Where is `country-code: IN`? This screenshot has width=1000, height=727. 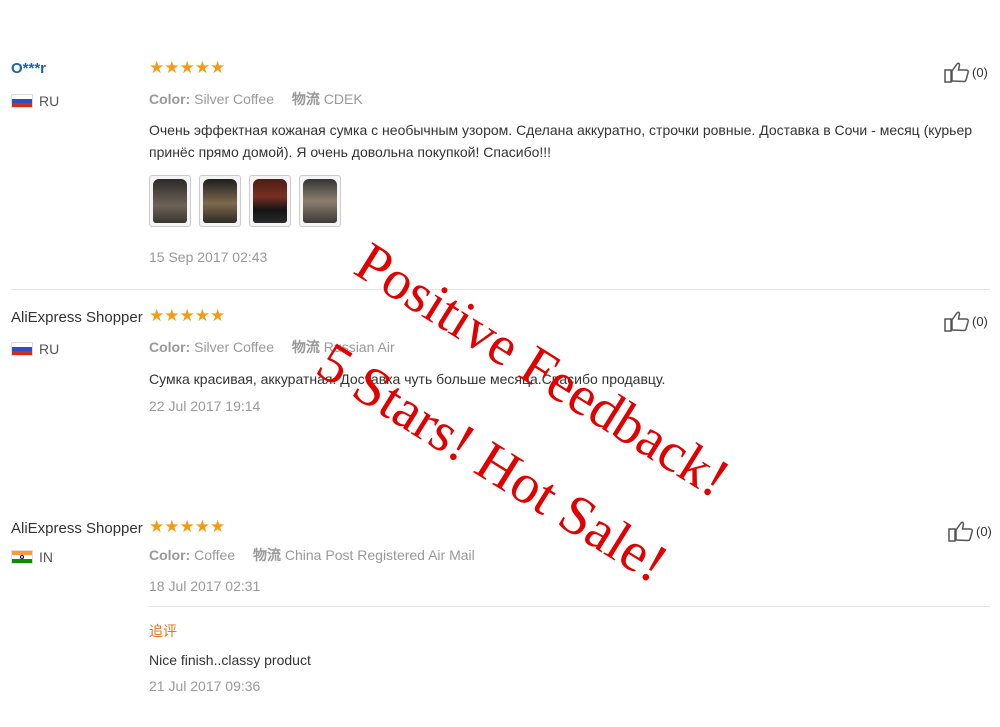 country-code: IN is located at coordinates (46, 557).